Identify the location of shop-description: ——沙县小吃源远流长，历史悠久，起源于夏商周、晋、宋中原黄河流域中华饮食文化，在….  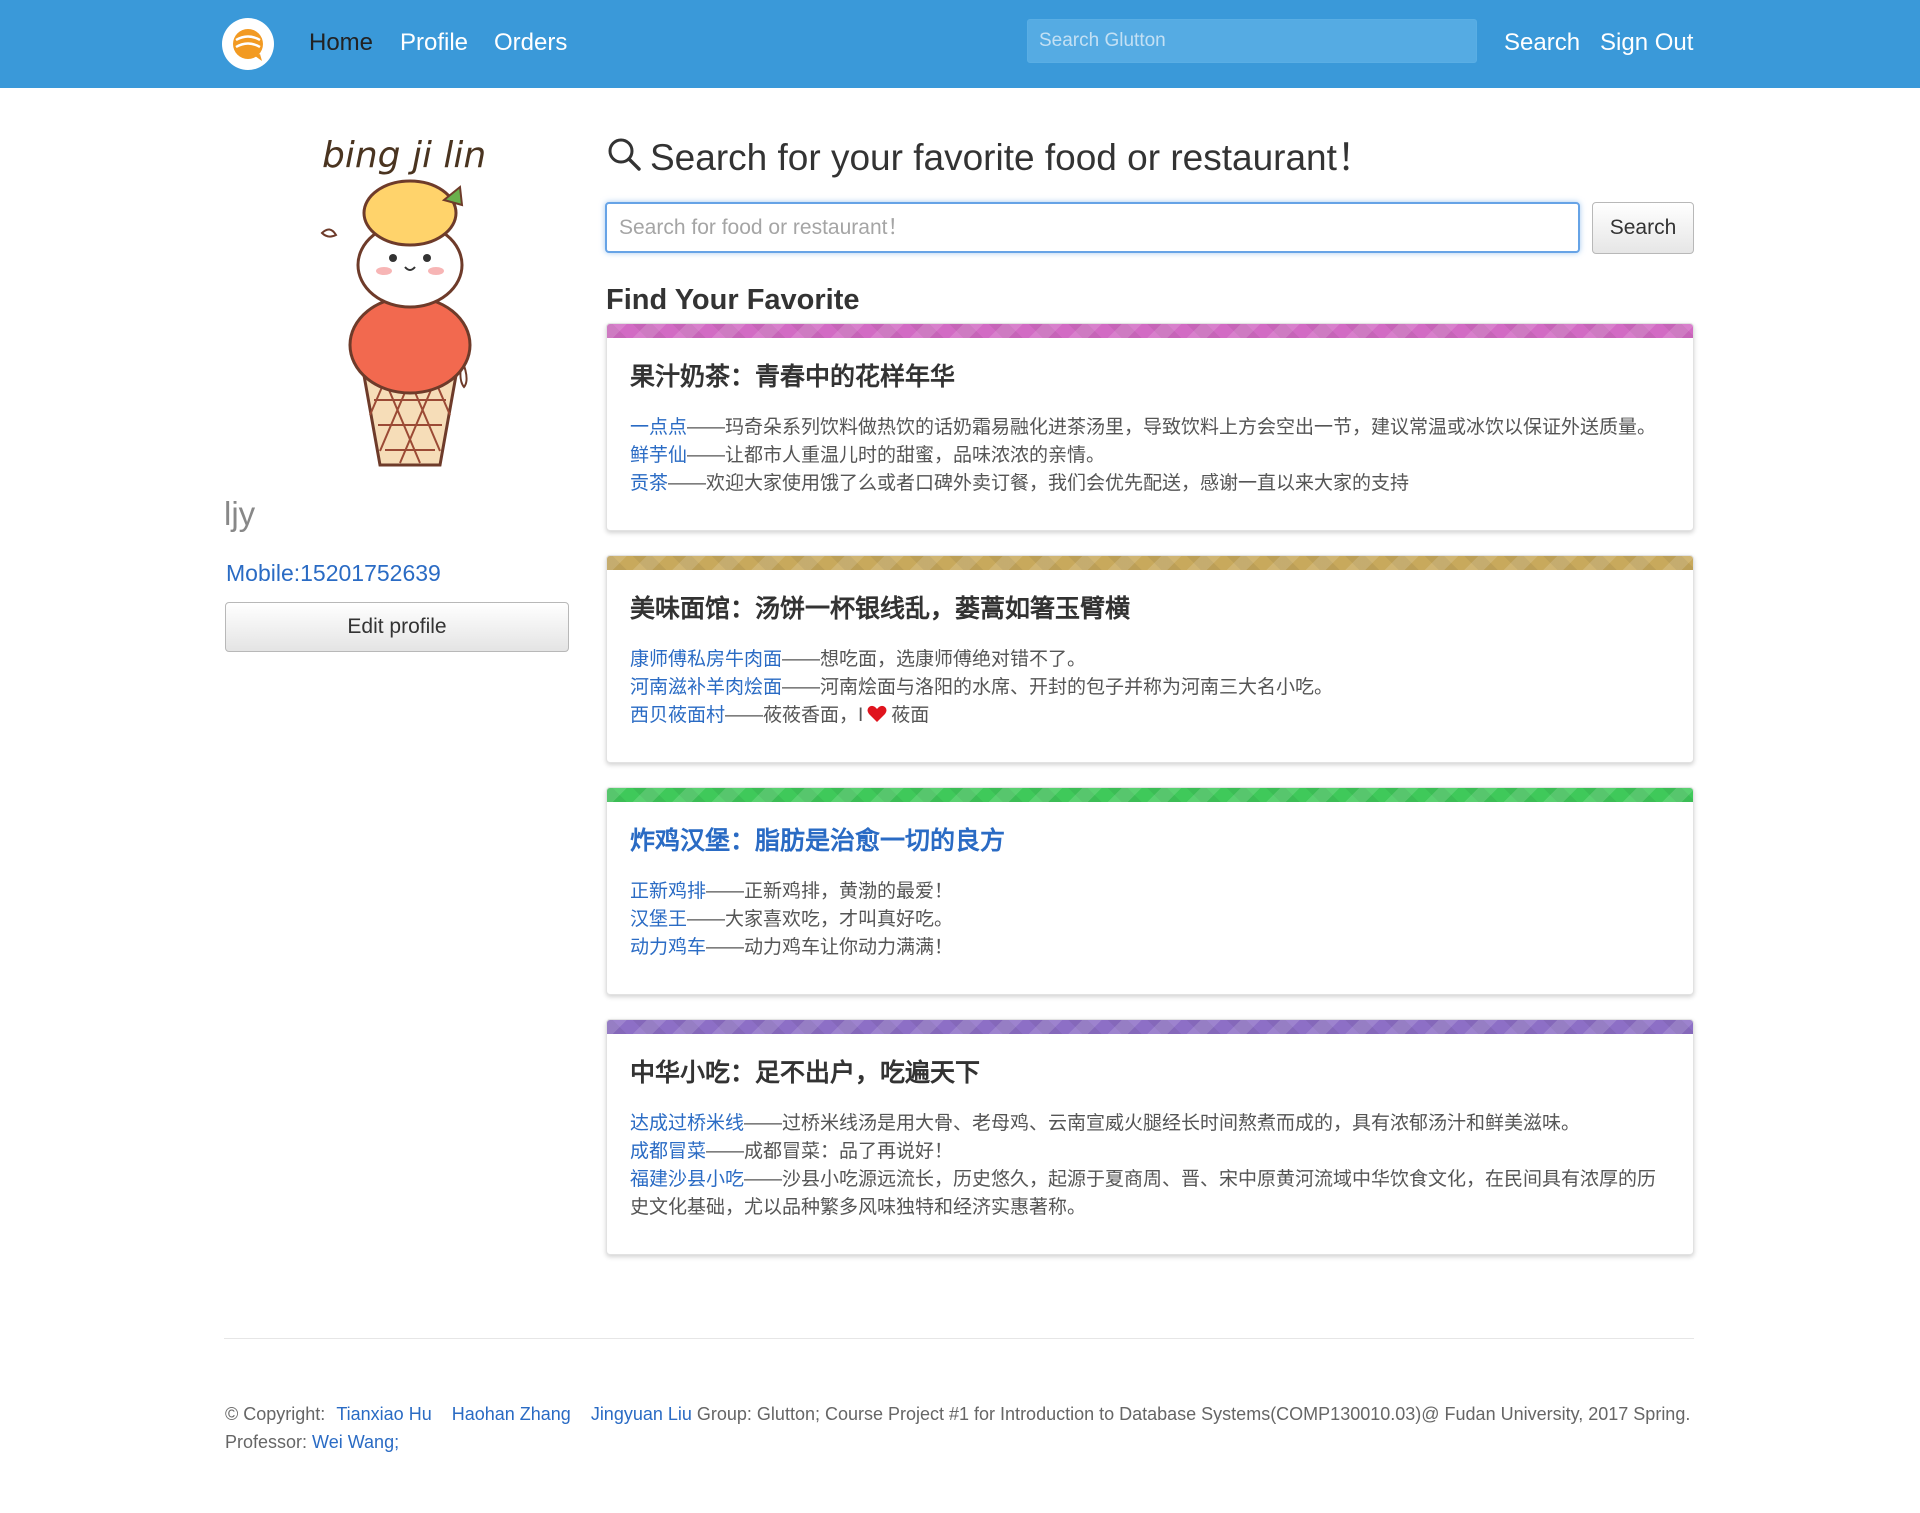
(1143, 1193).